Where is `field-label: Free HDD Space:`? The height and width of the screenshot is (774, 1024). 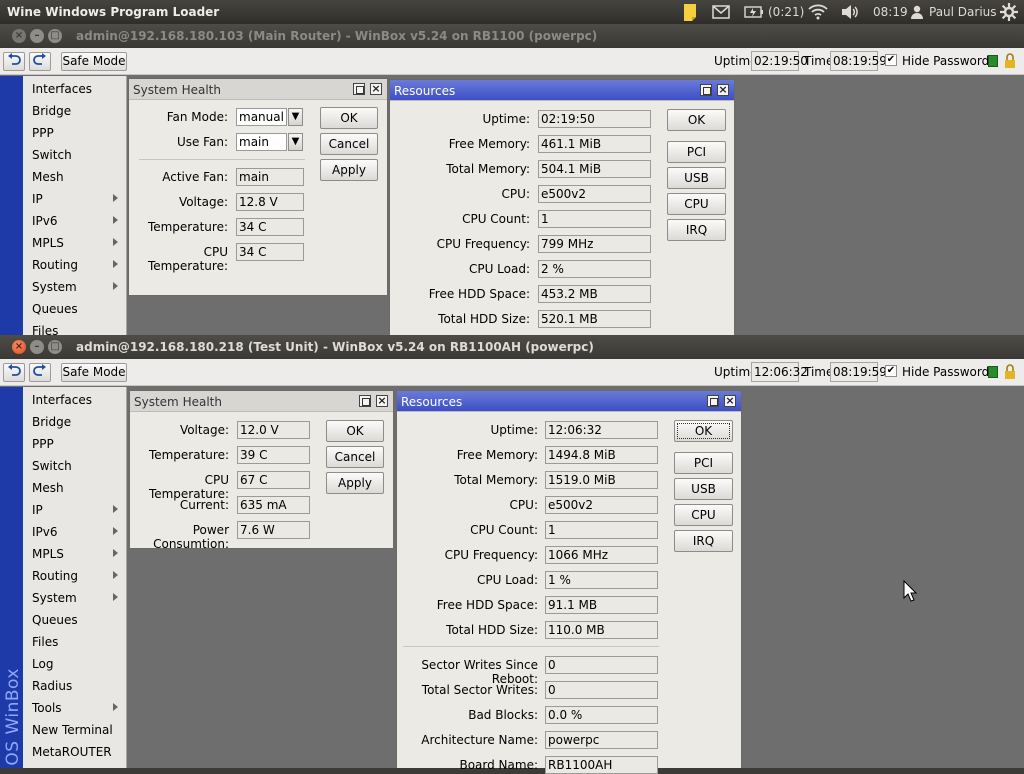
field-label: Free HDD Space: is located at coordinates (487, 605).